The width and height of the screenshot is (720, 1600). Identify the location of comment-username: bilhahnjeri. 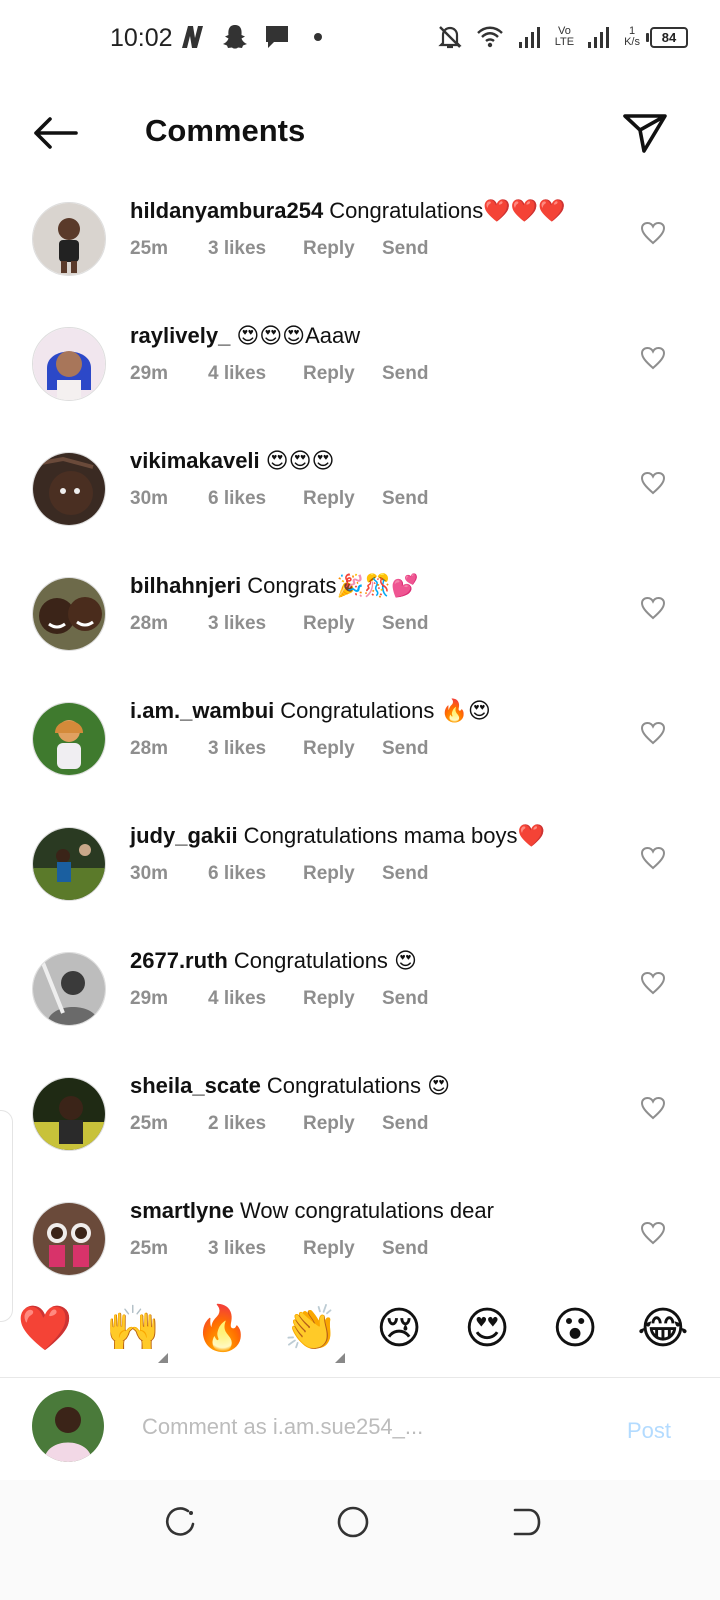
(185, 585).